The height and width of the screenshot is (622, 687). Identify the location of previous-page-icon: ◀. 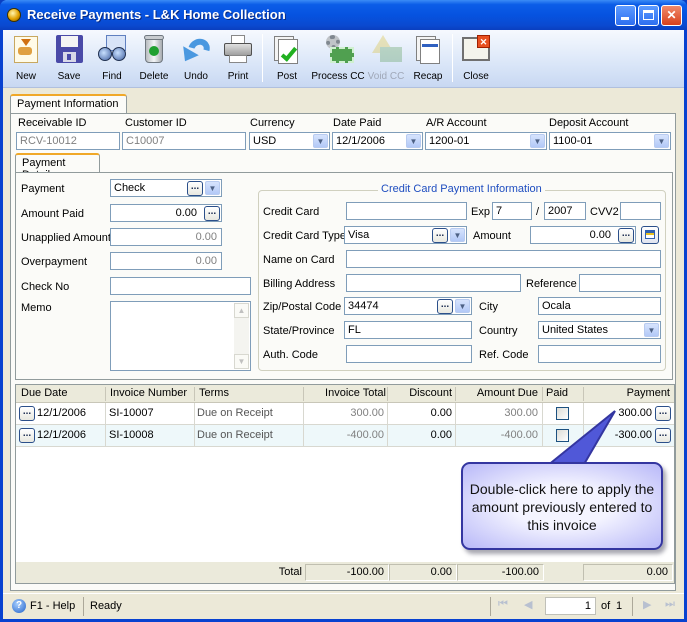
(528, 604).